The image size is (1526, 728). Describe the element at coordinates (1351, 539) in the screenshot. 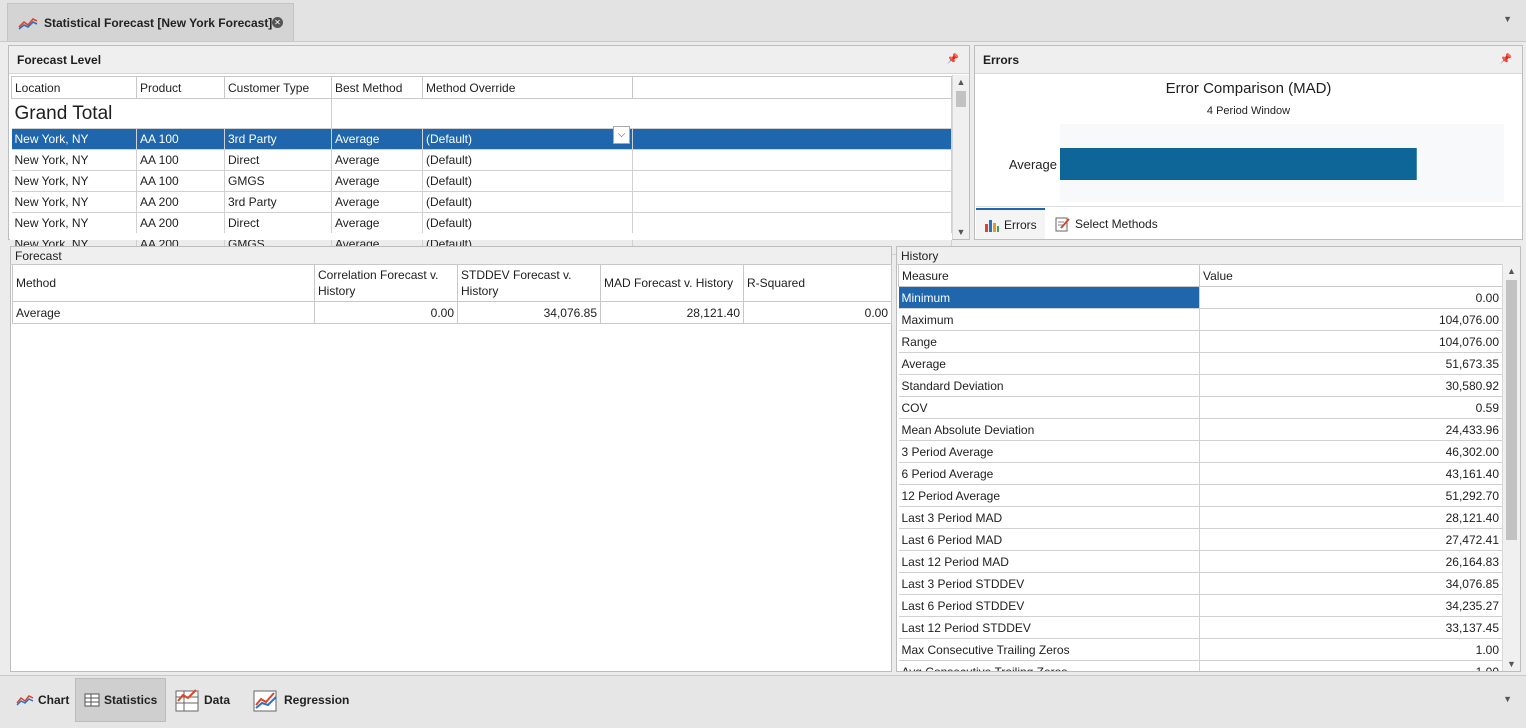

I see `value-cell: 27,472.41` at that location.